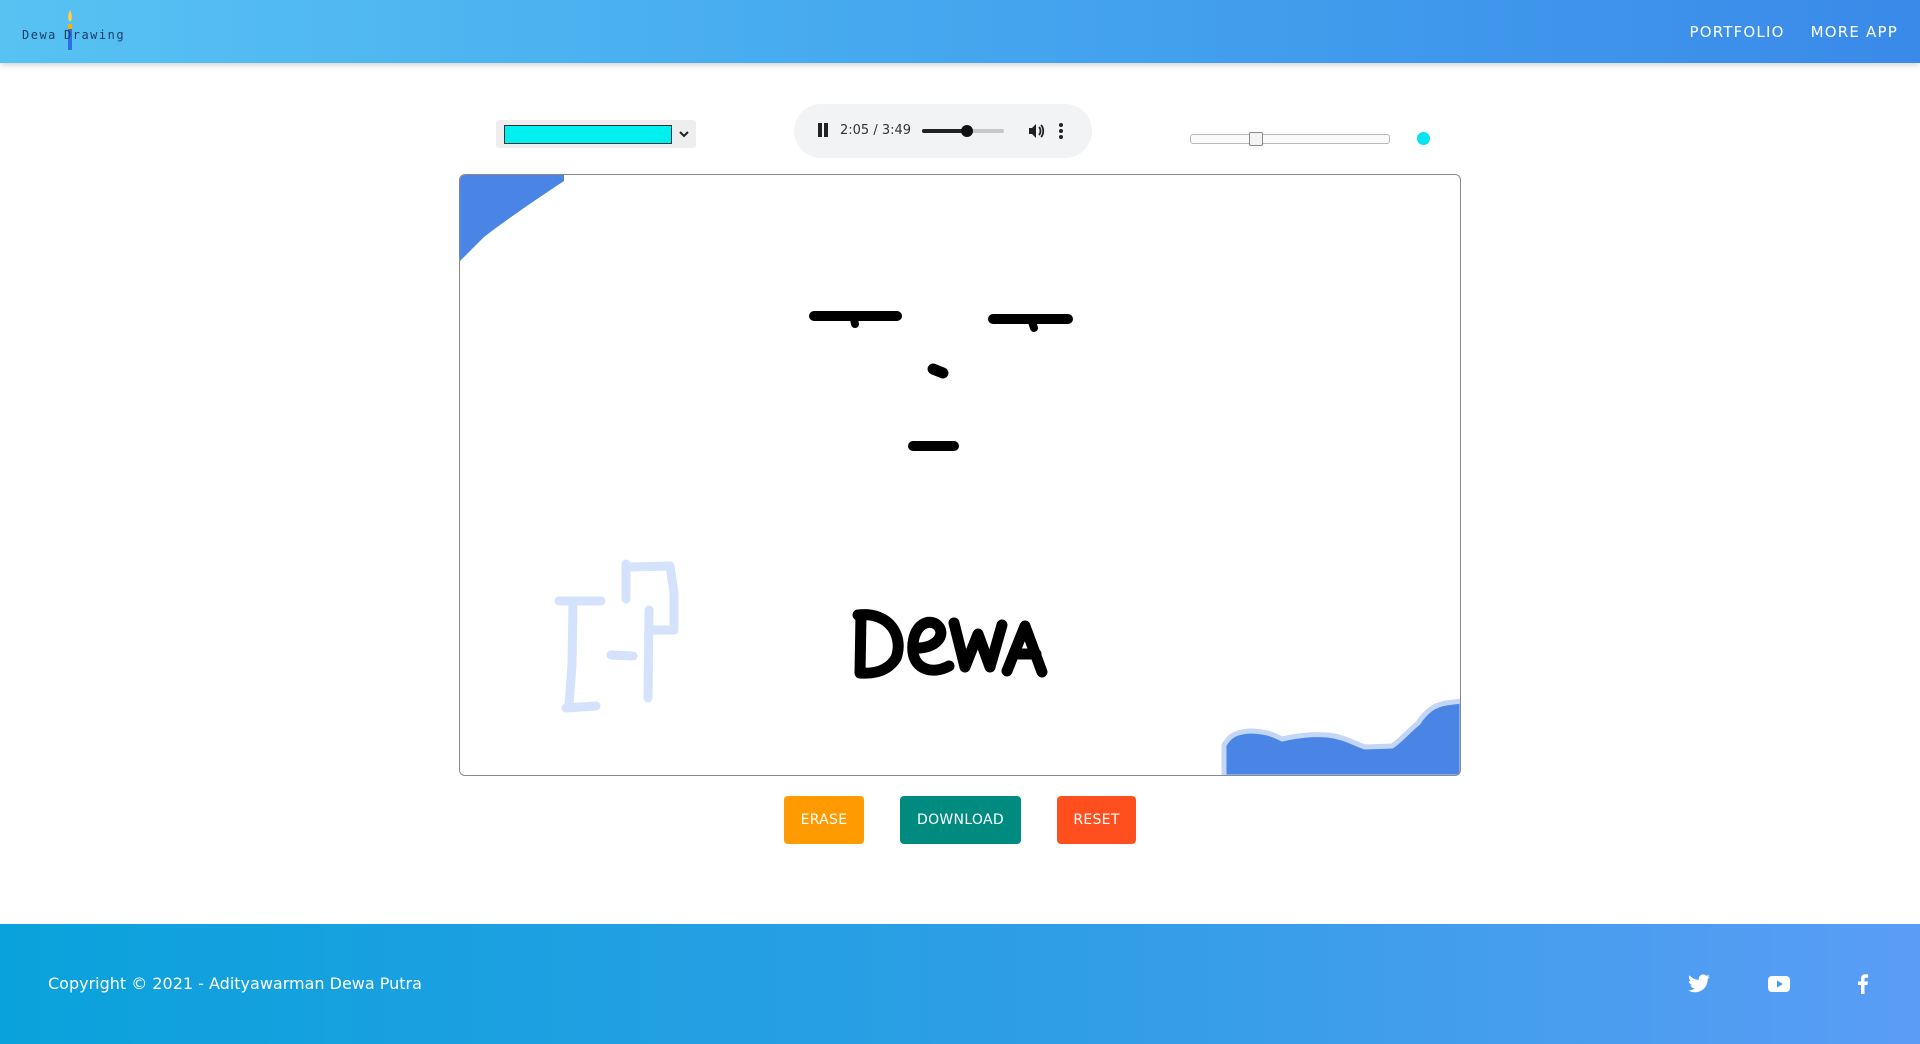  What do you see at coordinates (876, 130) in the screenshot?
I see `audio-time-display: 2:05 / 3:49` at bounding box center [876, 130].